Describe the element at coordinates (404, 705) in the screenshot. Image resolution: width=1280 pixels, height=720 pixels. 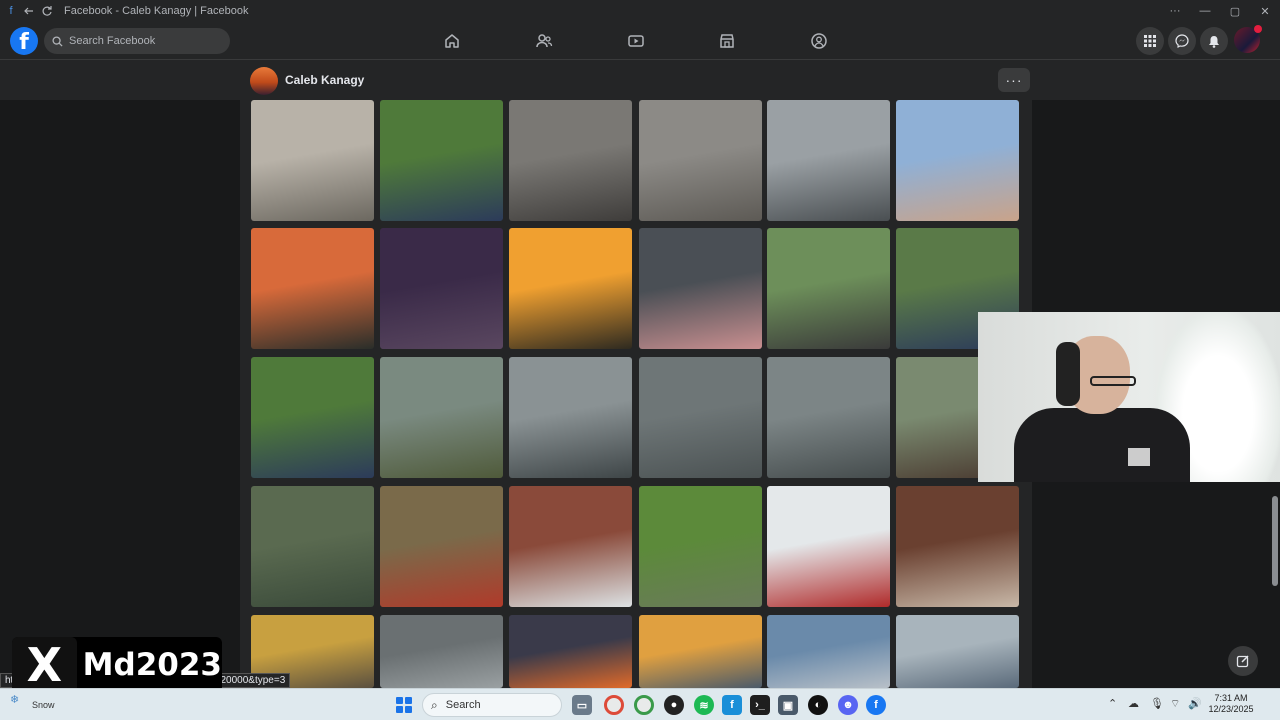
I see `start-button` at that location.